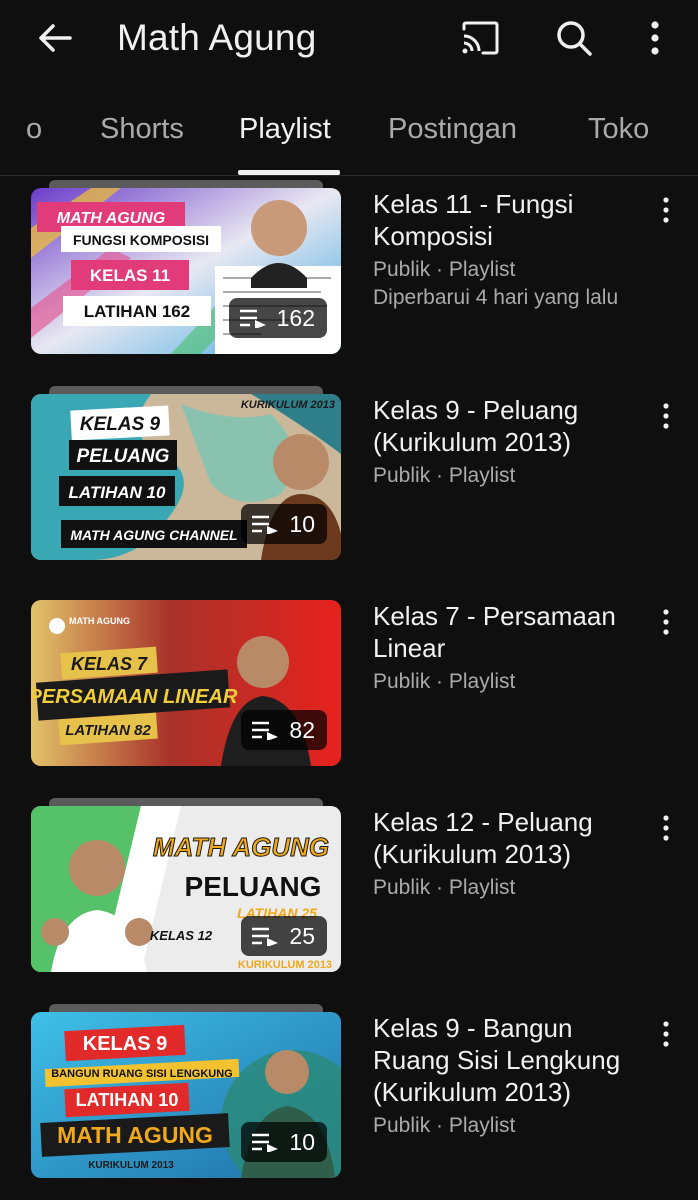 The image size is (698, 1200). I want to click on thumb-text: FUNGSI KOMPOSISI, so click(141, 240).